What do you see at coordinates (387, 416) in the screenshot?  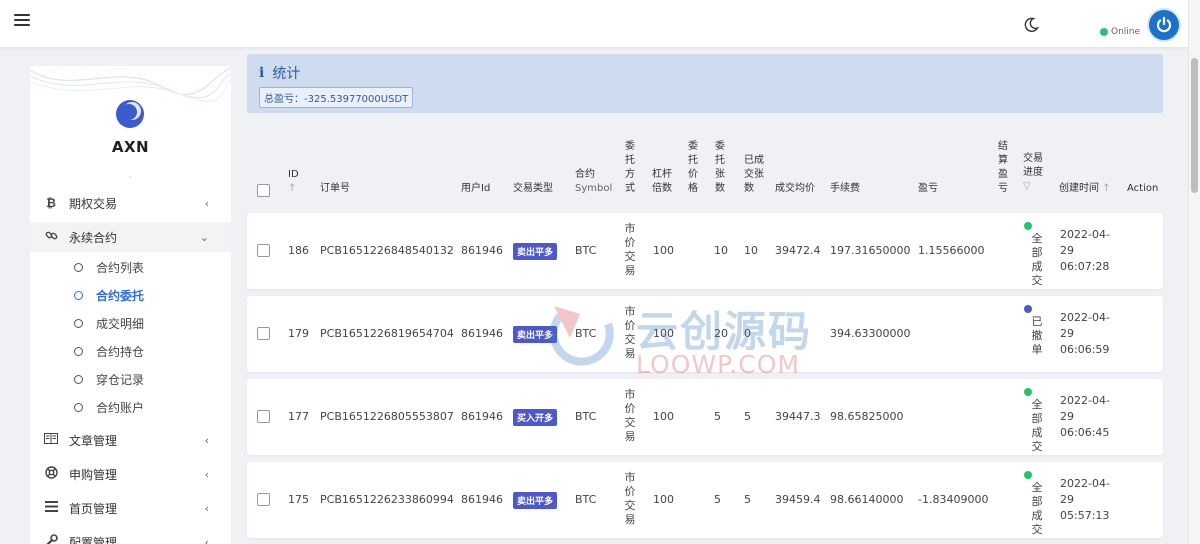 I see `cell-order-no: PCB1651226805553807` at bounding box center [387, 416].